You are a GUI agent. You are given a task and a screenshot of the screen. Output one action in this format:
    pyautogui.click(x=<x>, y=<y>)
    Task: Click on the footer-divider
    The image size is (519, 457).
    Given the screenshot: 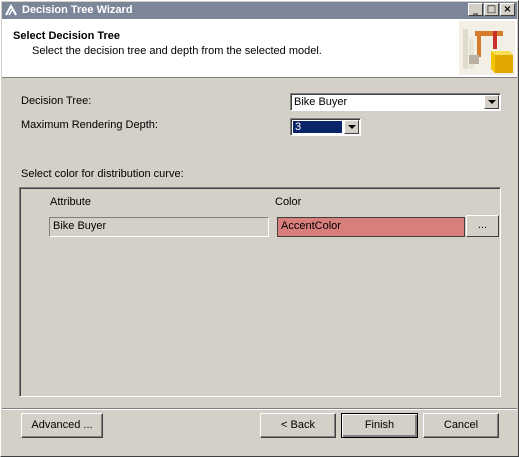 What is the action you would take?
    pyautogui.click(x=259, y=409)
    